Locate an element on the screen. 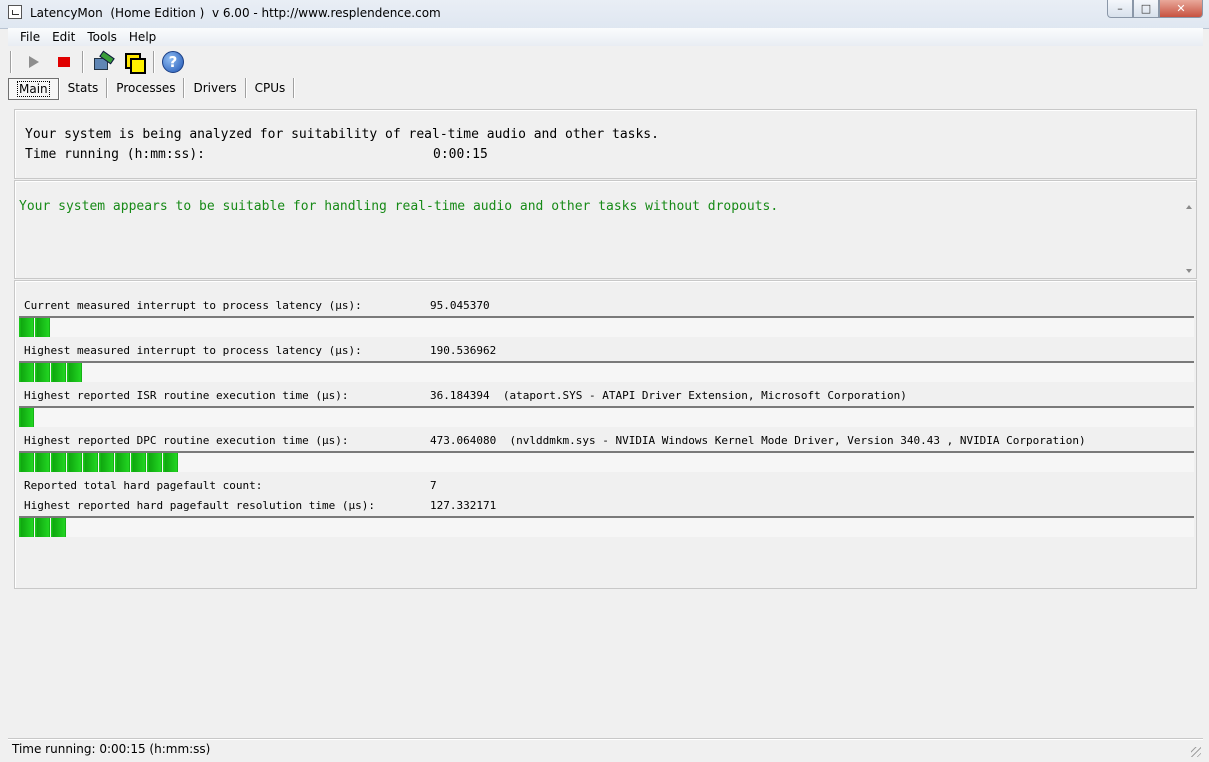  help-button: ? is located at coordinates (173, 62).